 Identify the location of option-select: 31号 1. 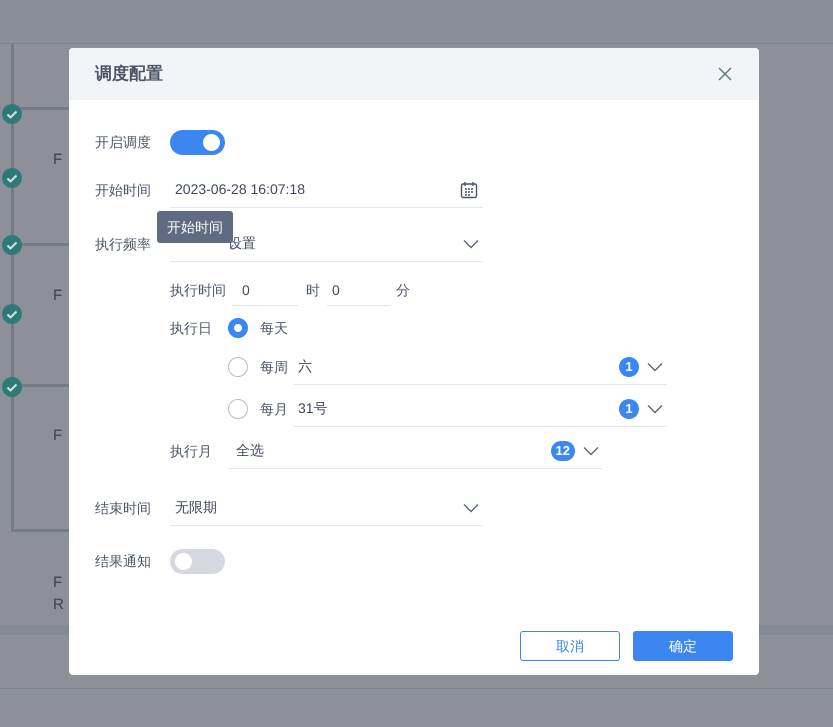
(480, 409).